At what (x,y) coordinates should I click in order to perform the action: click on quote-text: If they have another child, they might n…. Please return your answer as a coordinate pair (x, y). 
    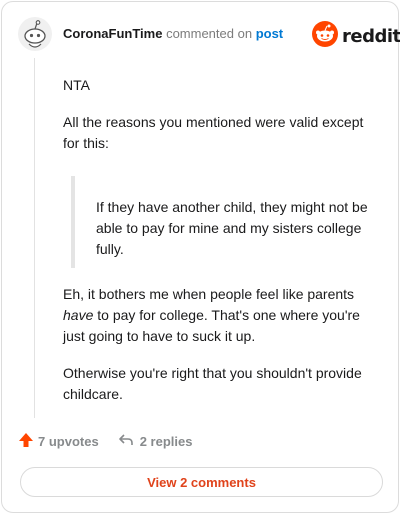
    Looking at the image, I should click on (232, 228).